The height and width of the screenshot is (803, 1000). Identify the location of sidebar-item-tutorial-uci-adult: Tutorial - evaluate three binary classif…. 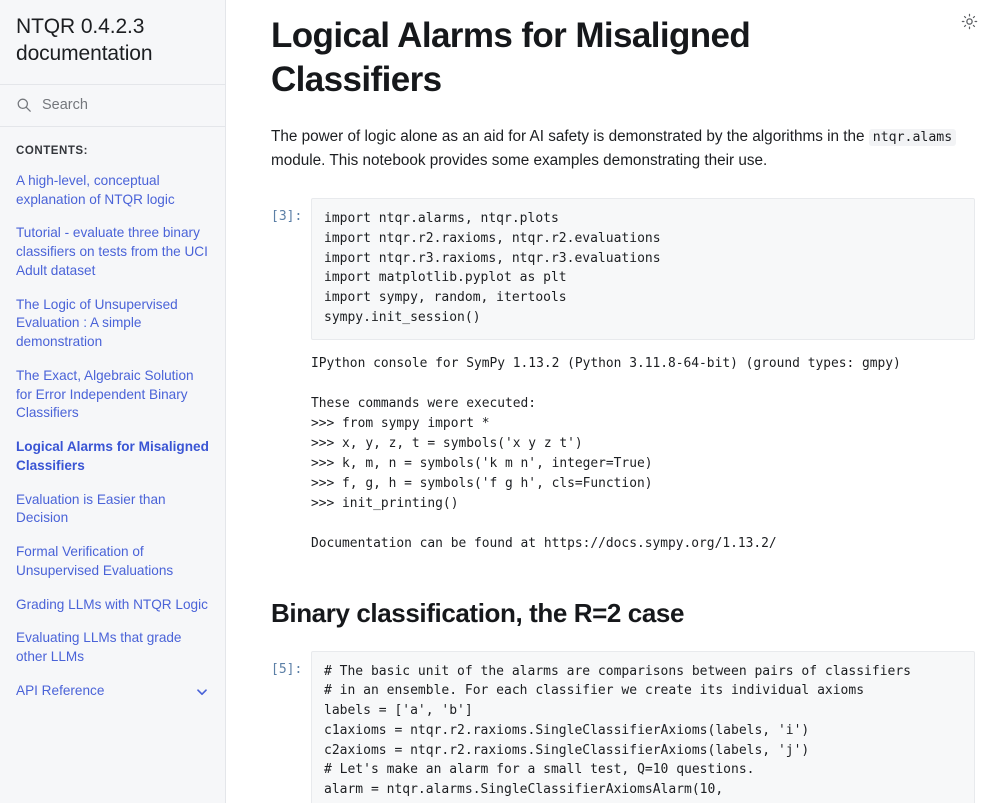
(112, 252).